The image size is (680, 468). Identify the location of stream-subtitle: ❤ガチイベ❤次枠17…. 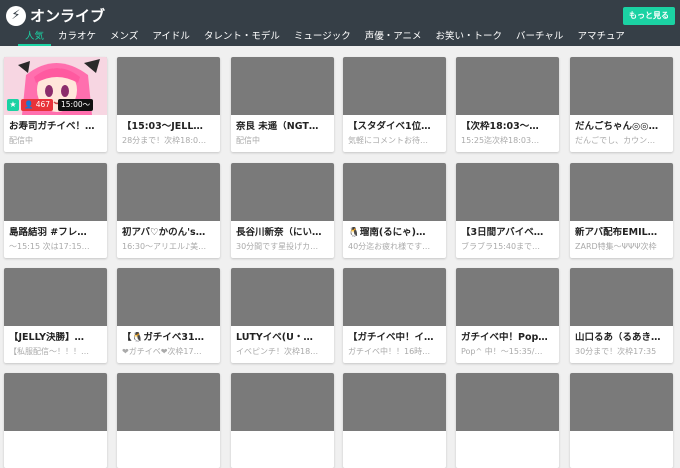
(162, 351).